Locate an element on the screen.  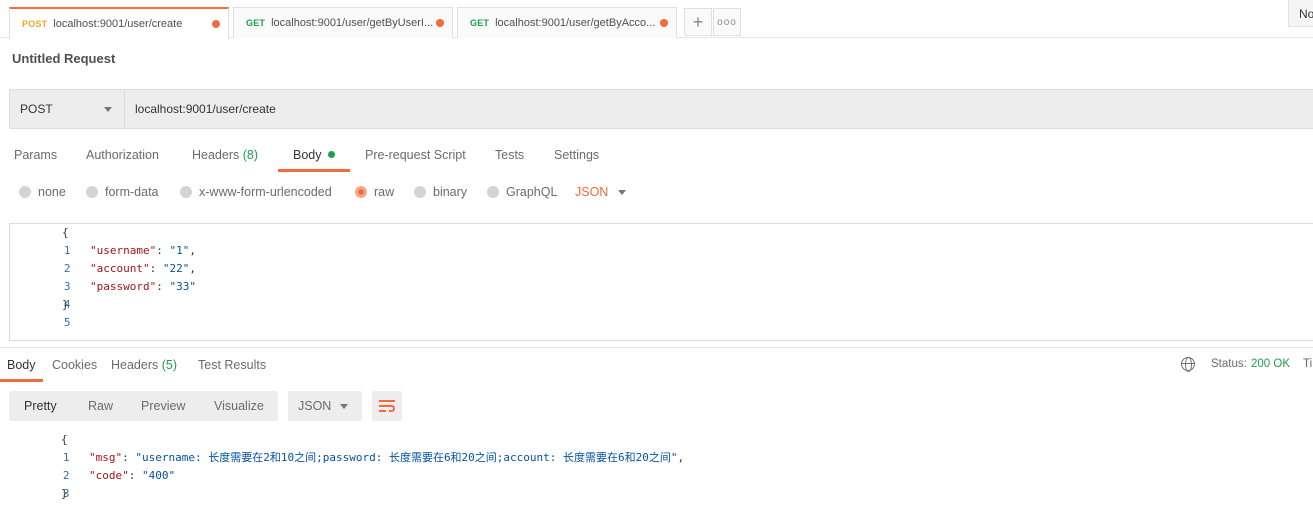
tab-pre-request-script: Pre-request Script is located at coordinates (415, 155).